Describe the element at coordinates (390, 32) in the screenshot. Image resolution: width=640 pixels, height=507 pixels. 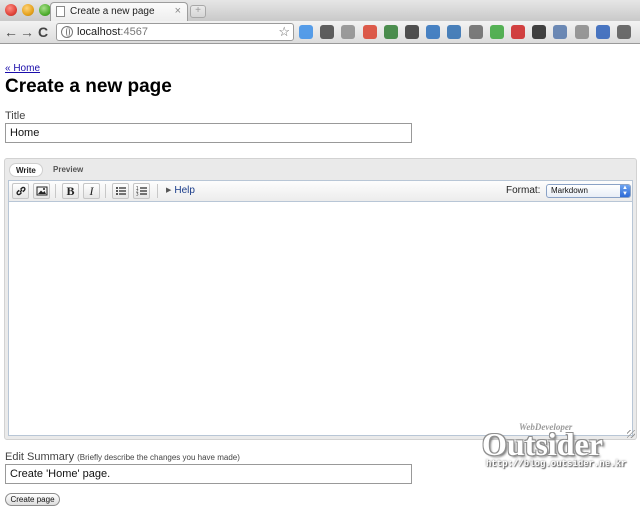
I see `tabs-icon` at that location.